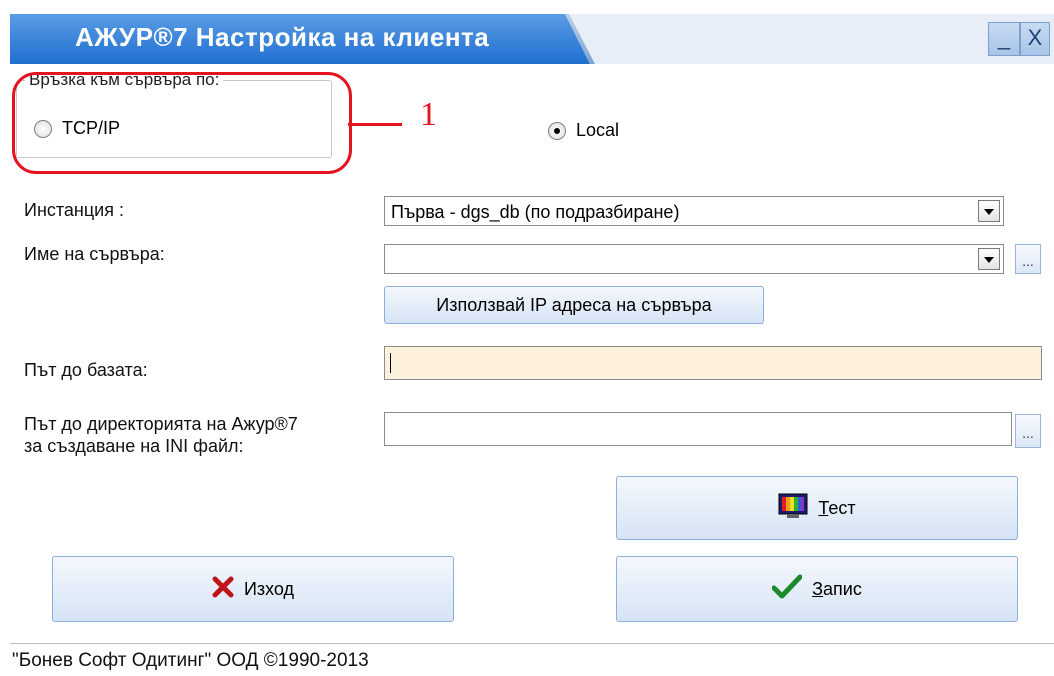 The image size is (1054, 676). I want to click on test-button-label: Тест, so click(837, 507).